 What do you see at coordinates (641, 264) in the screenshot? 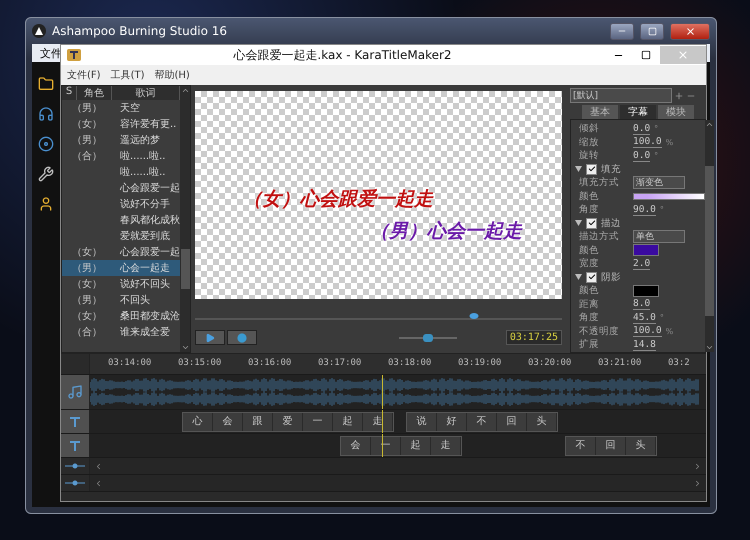
I see `property-value: 2.0` at bounding box center [641, 264].